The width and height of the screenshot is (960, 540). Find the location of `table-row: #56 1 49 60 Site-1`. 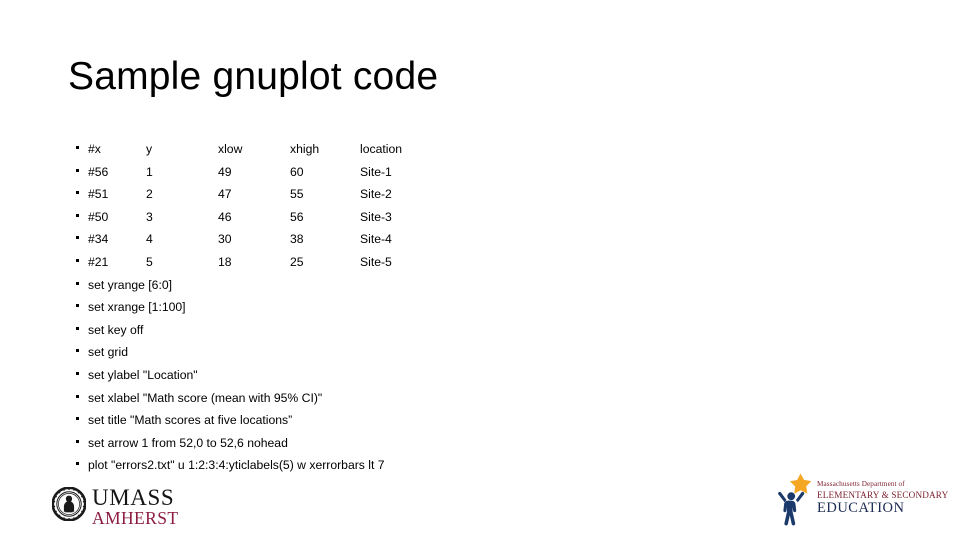

table-row: #56 1 49 60 Site-1 is located at coordinates (420, 176).